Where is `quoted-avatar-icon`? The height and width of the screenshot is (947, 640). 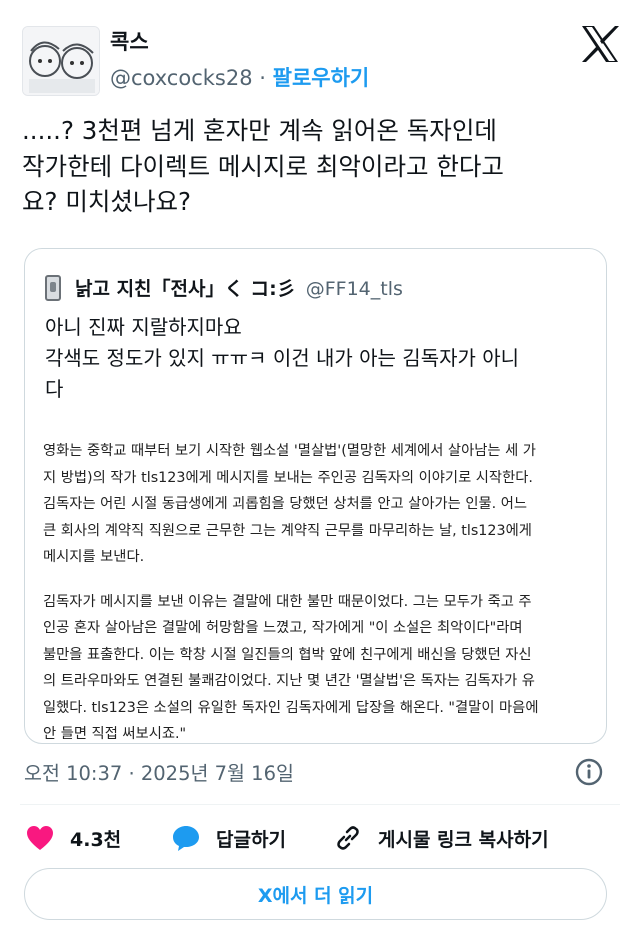 quoted-avatar-icon is located at coordinates (53, 288).